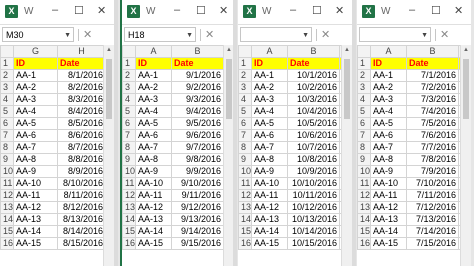 The image size is (474, 266). I want to click on maximize-button: ☐, so click(317, 10).